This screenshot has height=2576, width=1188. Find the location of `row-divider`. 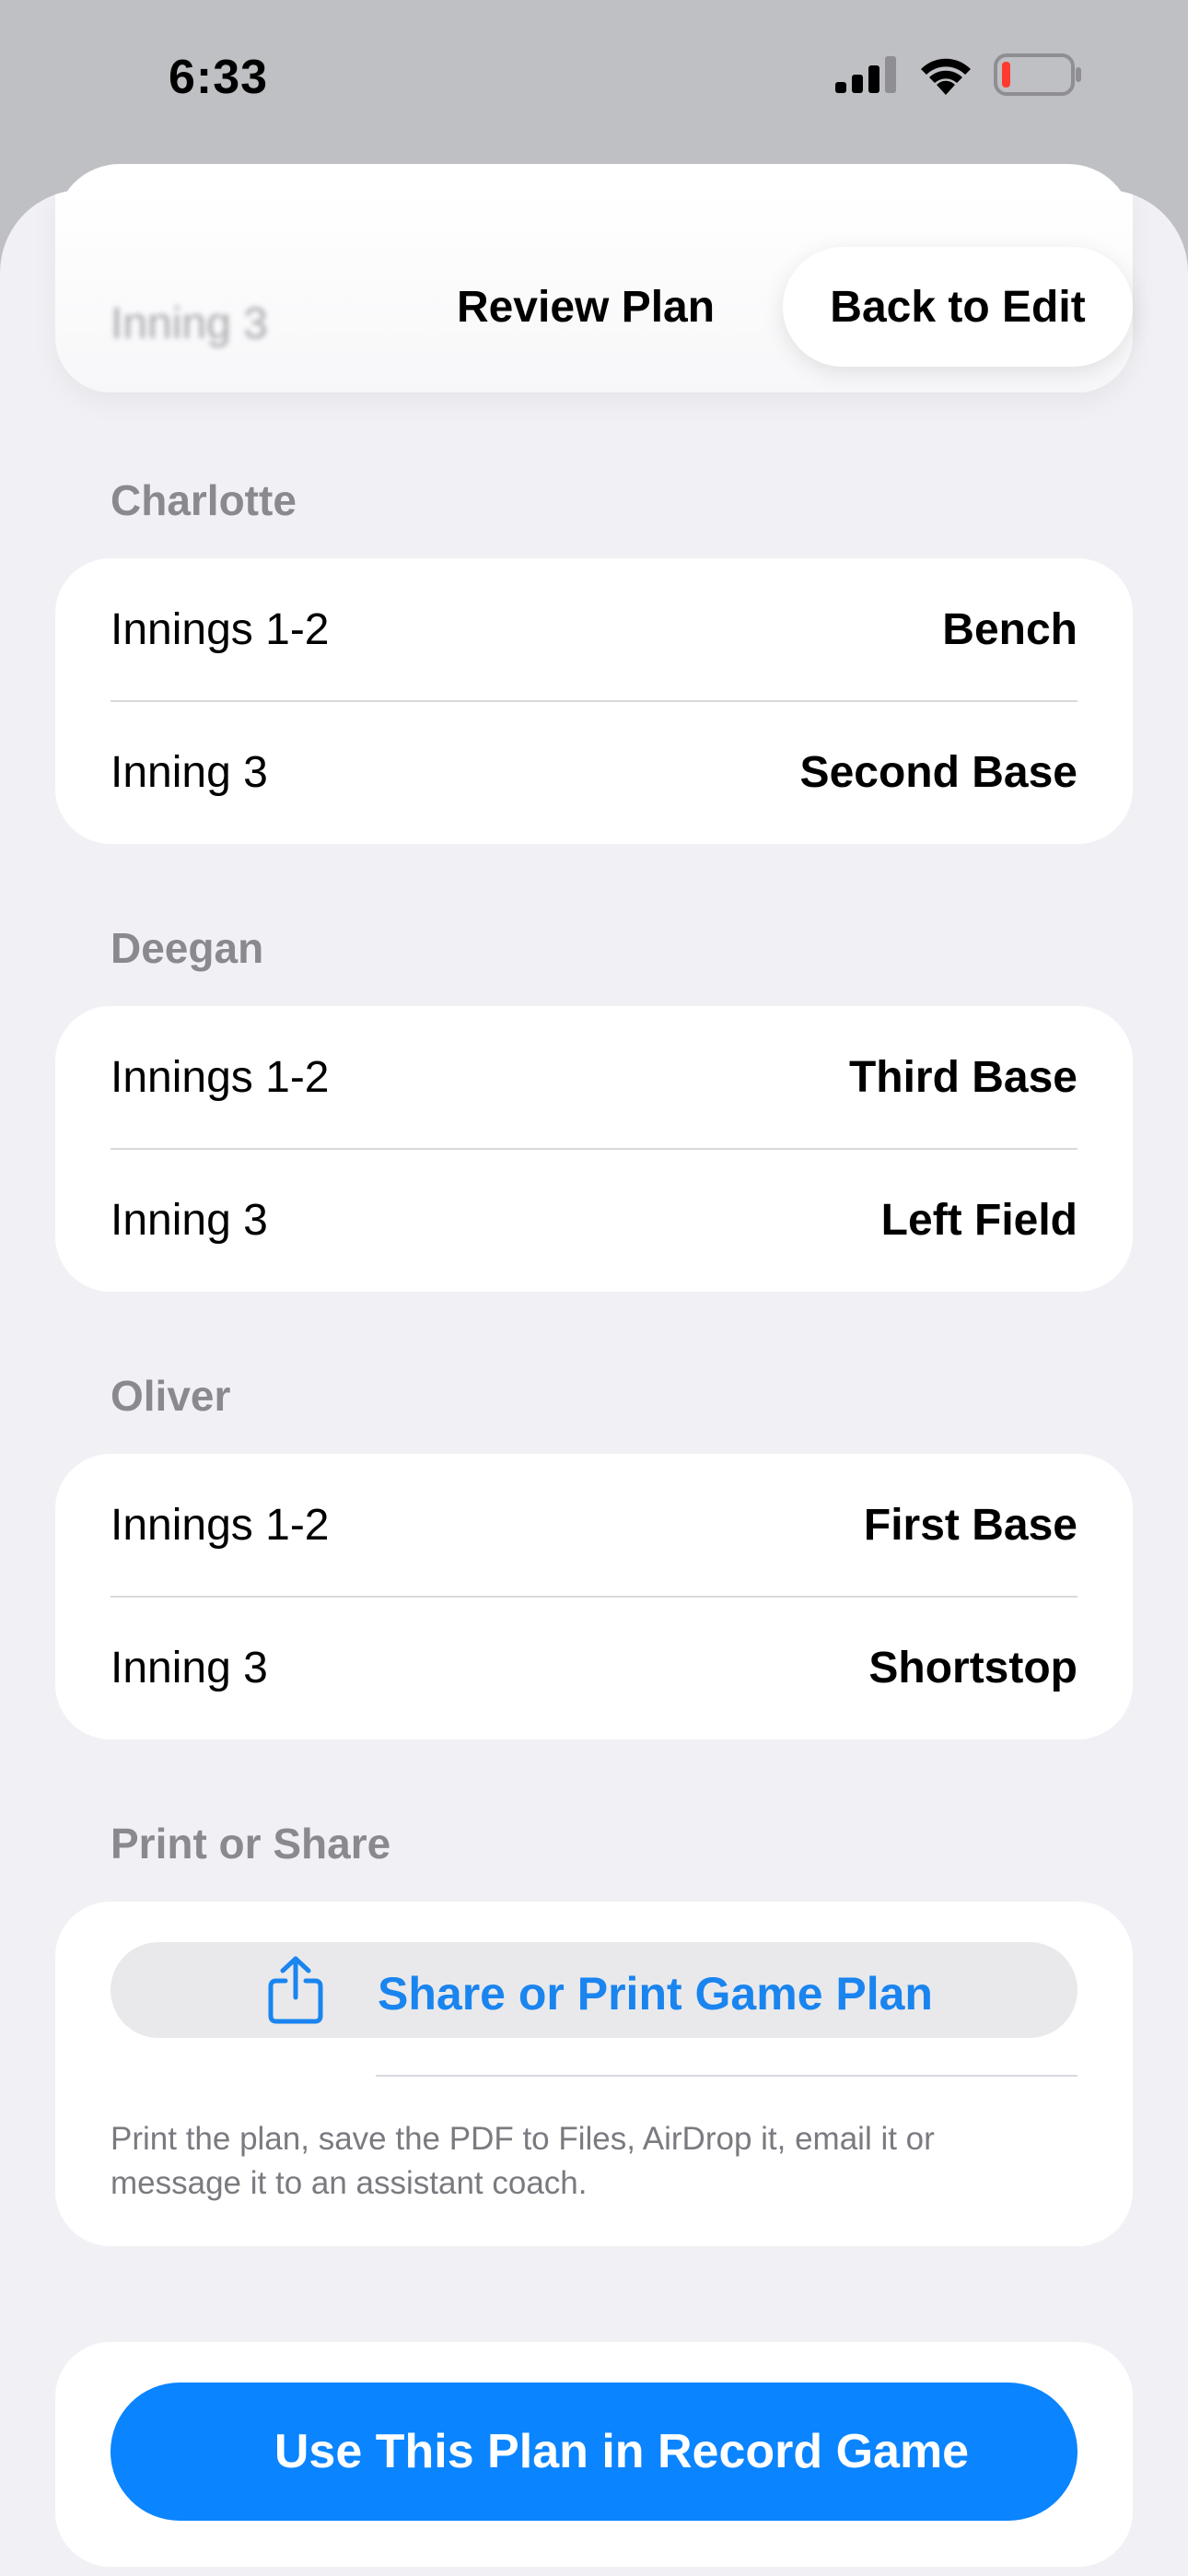

row-divider is located at coordinates (726, 2076).